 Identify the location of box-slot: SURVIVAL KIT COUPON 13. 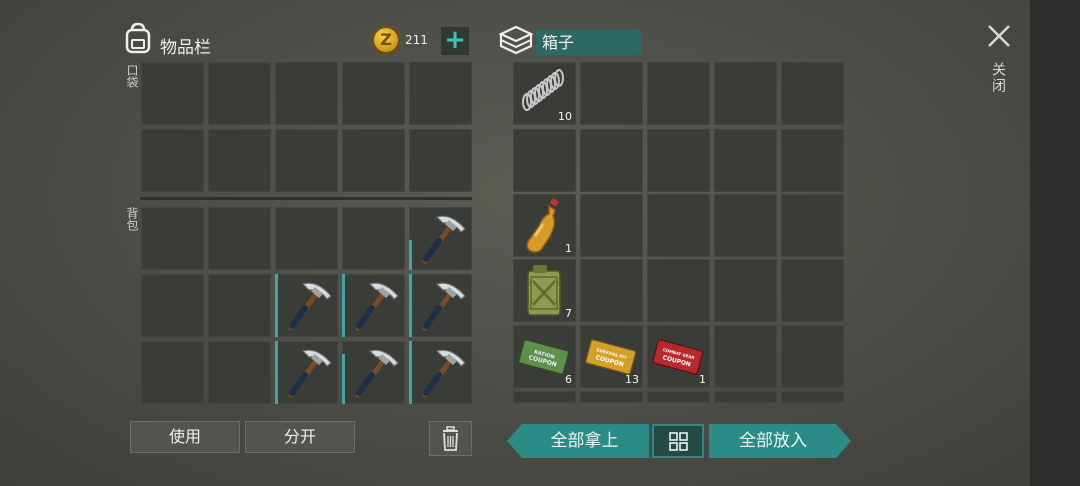
(611, 356).